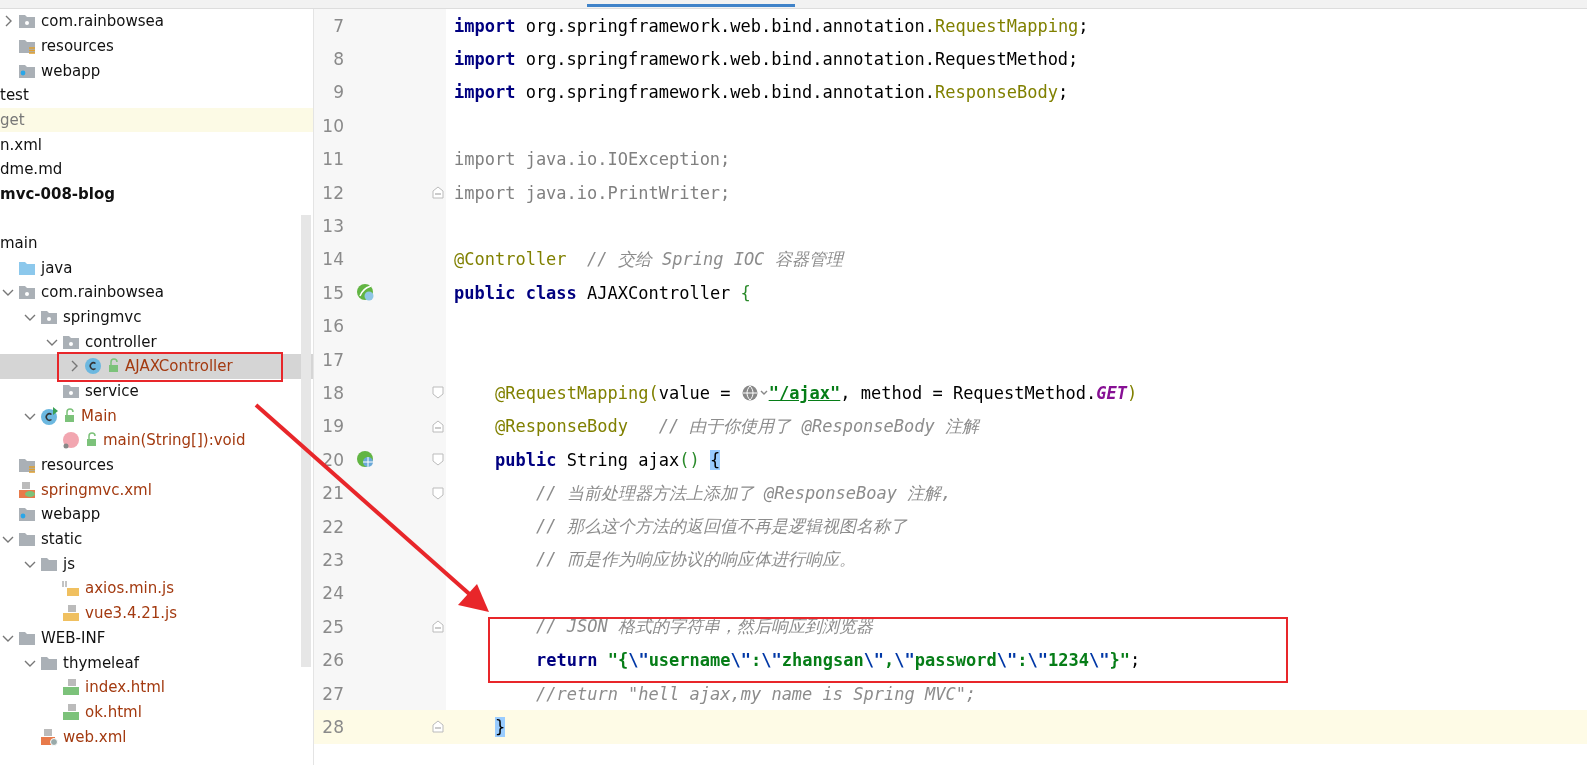 The image size is (1587, 765). Describe the element at coordinates (332, 259) in the screenshot. I see `line-number: 14` at that location.